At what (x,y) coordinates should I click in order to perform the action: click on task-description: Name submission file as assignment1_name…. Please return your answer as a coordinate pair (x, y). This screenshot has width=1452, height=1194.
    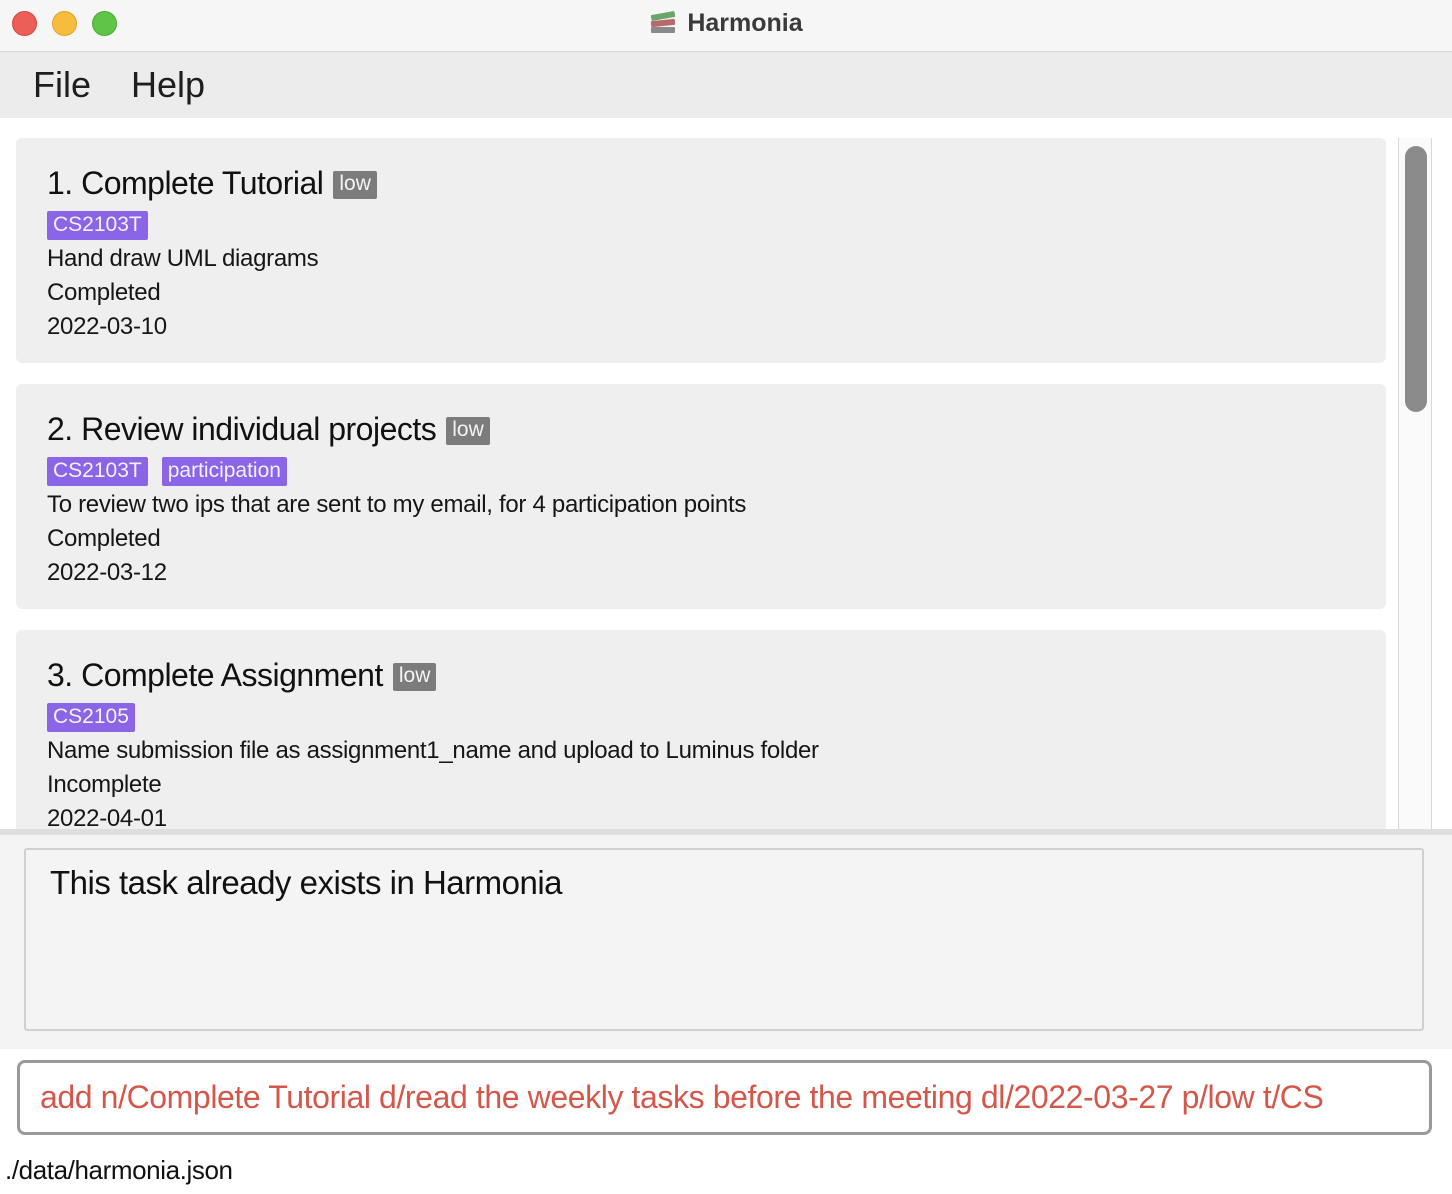
    Looking at the image, I should click on (433, 750).